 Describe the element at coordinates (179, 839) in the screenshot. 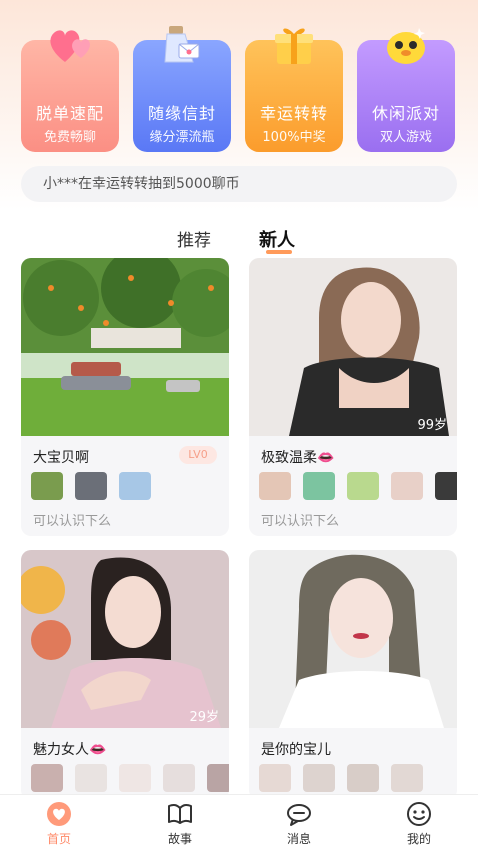

I see `nav-label: 故事` at that location.